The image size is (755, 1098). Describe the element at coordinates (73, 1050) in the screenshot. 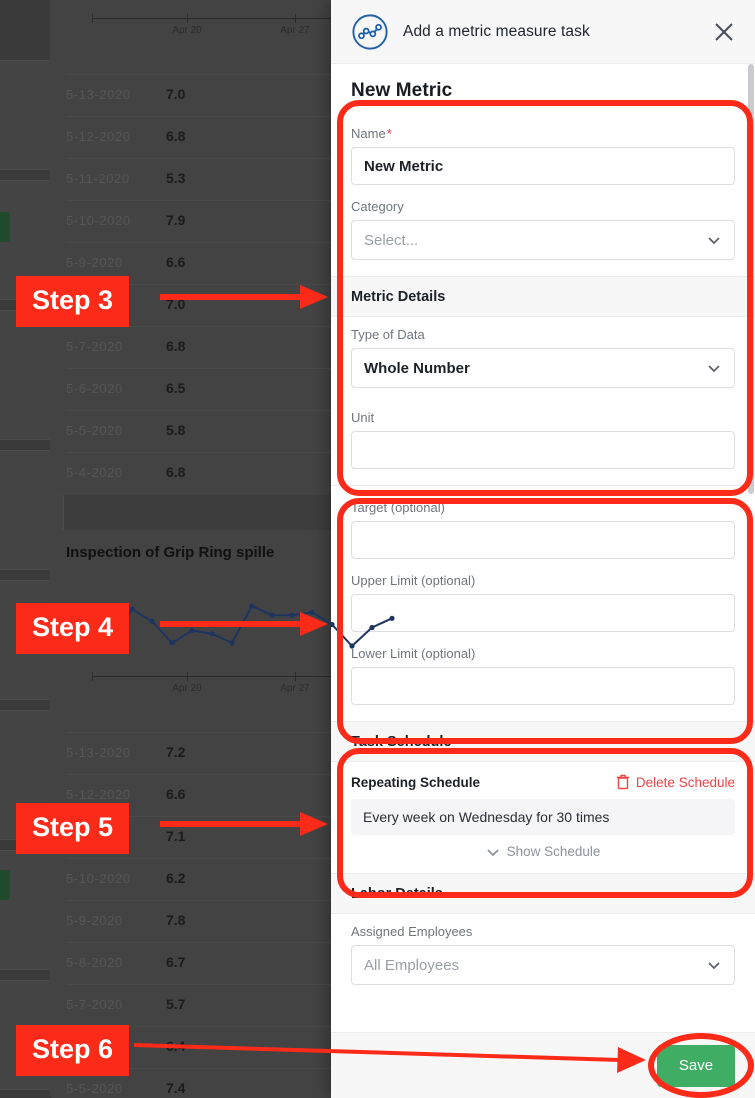

I see `step-6-badge: Step 6` at that location.